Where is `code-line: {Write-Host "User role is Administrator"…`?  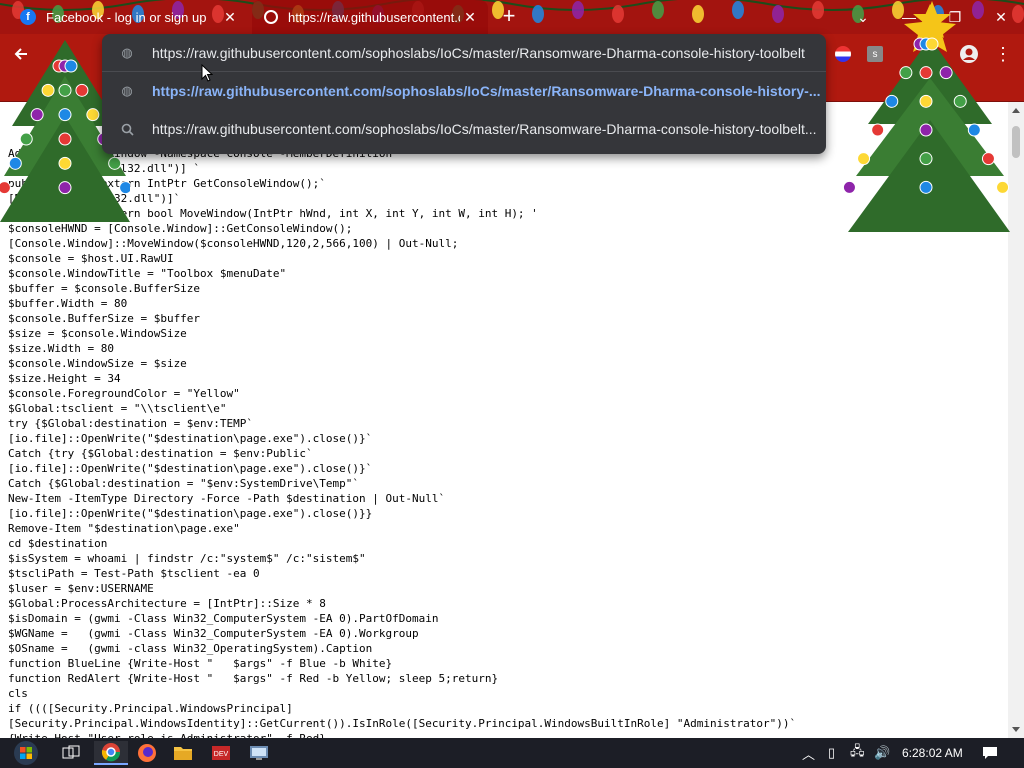 code-line: {Write-Host "User role is Administrator"… is located at coordinates (503, 734).